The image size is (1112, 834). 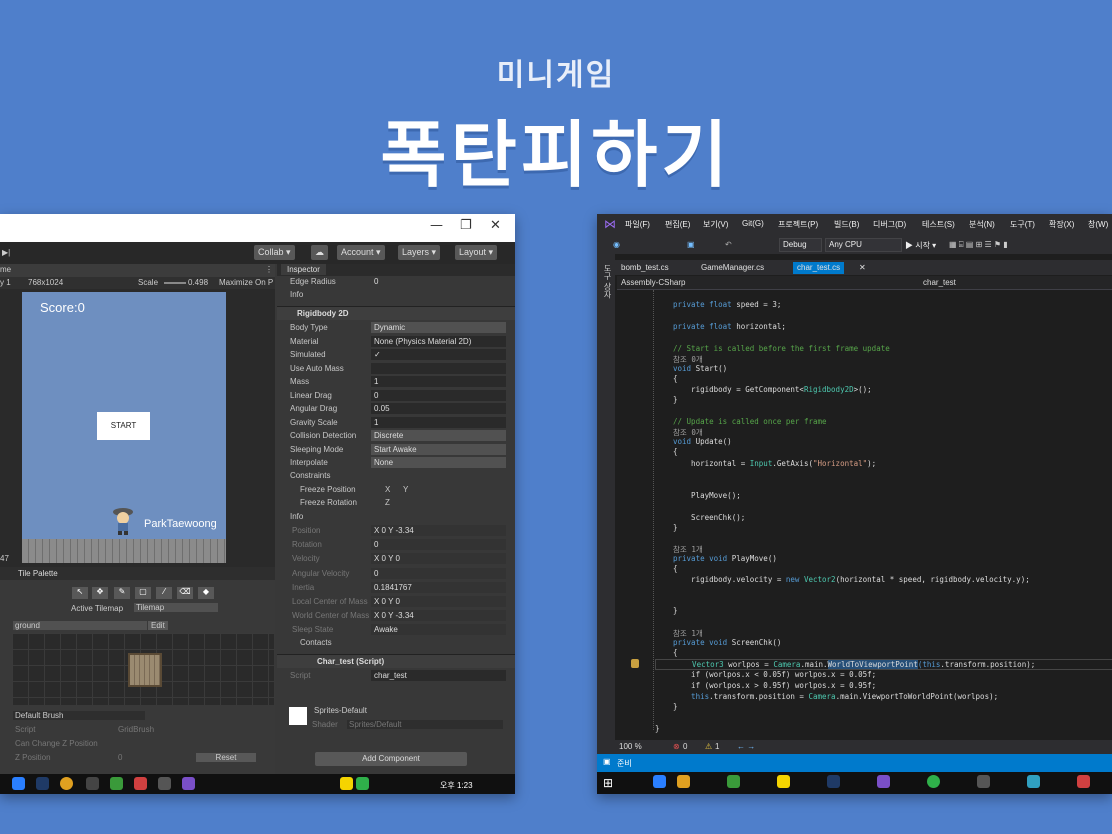 What do you see at coordinates (66, 783) in the screenshot?
I see `chrome-icon` at bounding box center [66, 783].